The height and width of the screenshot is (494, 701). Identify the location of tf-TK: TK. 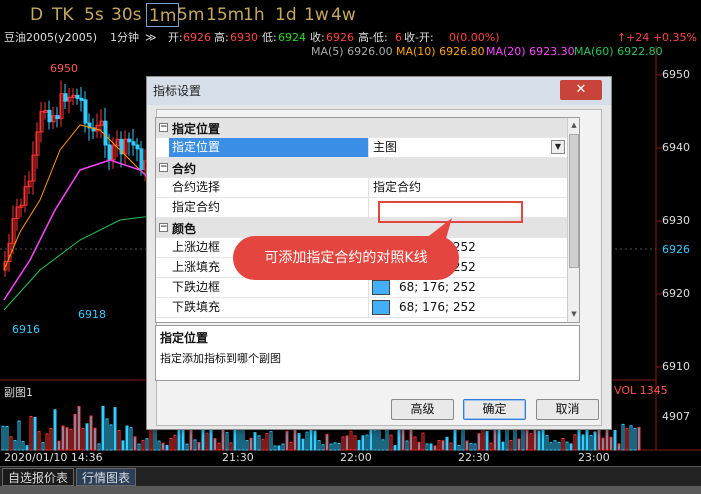
(63, 15).